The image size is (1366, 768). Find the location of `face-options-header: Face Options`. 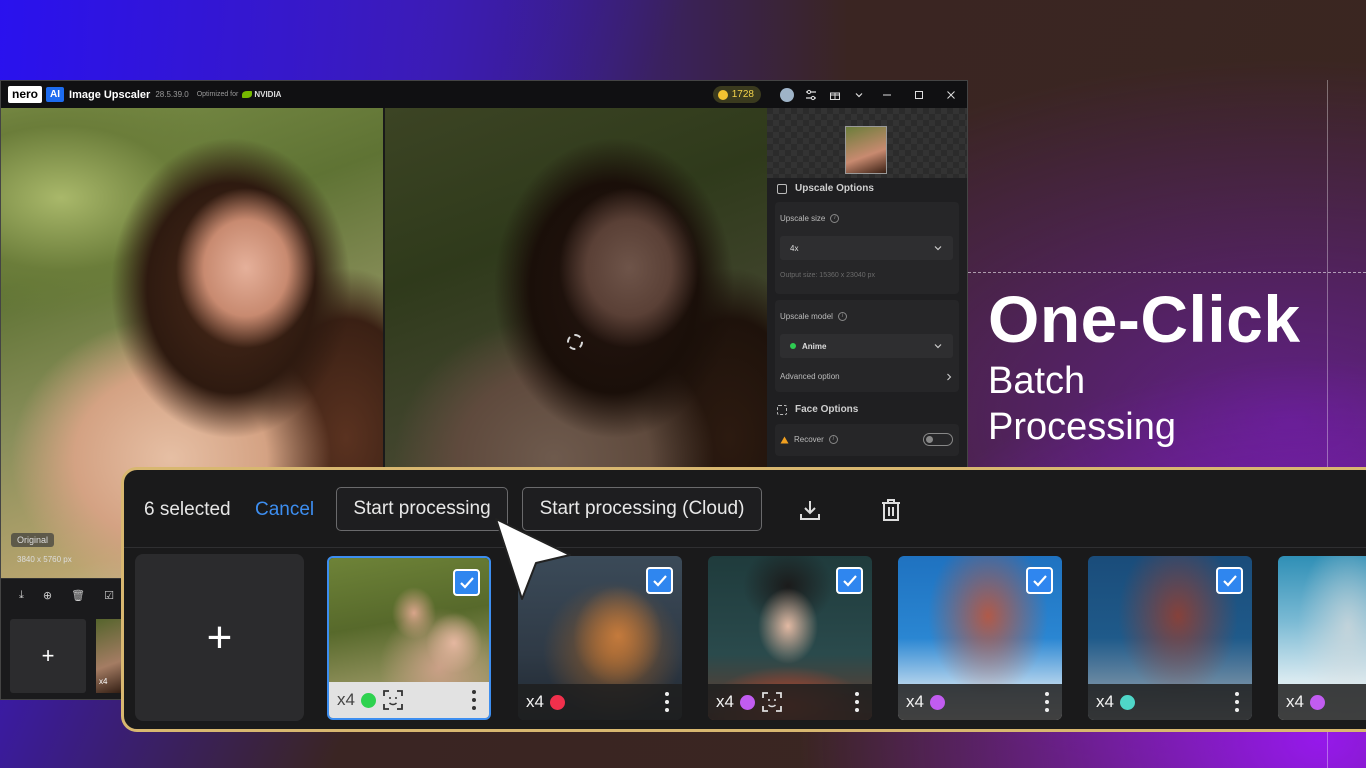

face-options-header: Face Options is located at coordinates (817, 409).